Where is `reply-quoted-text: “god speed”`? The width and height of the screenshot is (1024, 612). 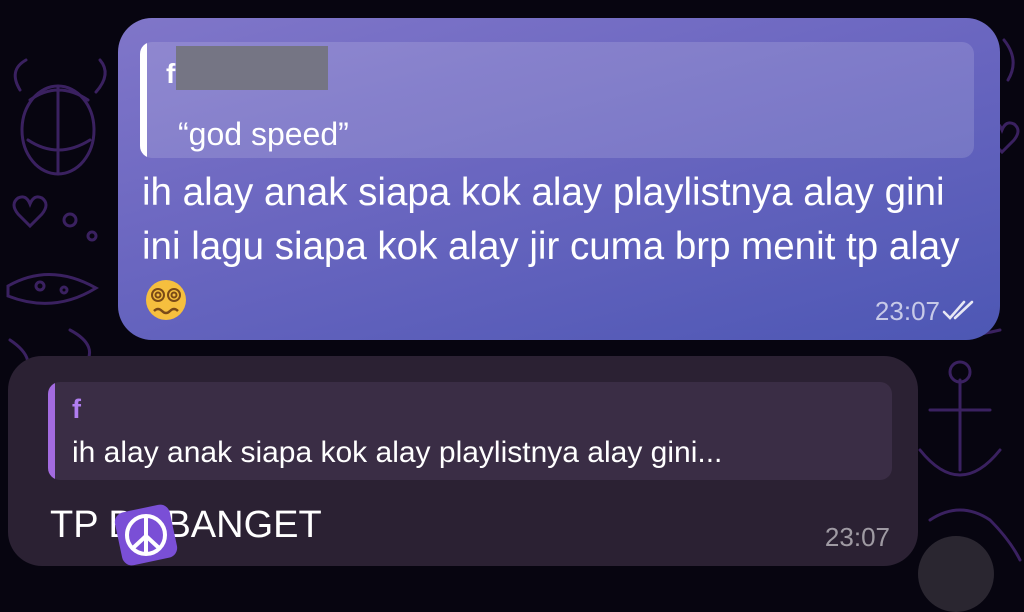
reply-quoted-text: “god speed” is located at coordinates (263, 134).